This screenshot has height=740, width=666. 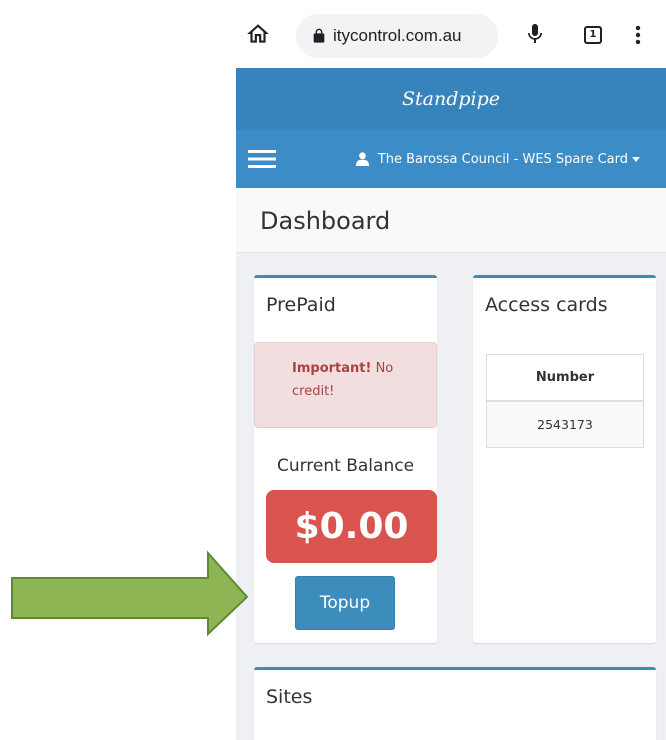 What do you see at coordinates (345, 385) in the screenshot?
I see `no-credit-alert: Important! No credit!` at bounding box center [345, 385].